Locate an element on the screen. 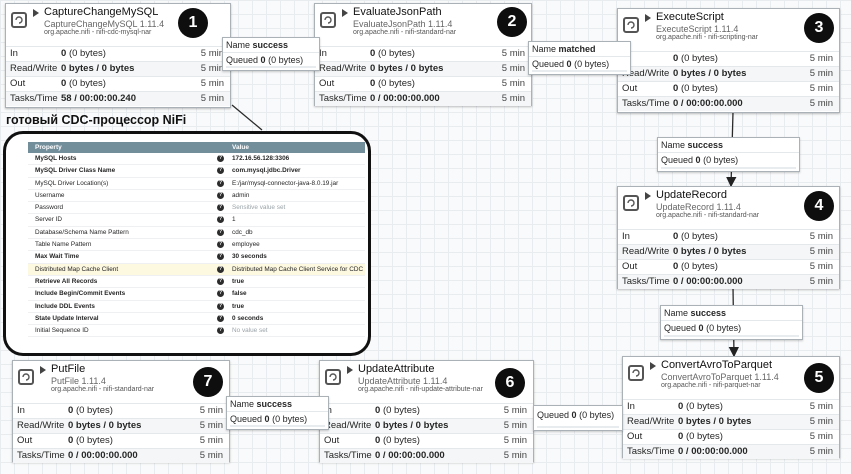 The image size is (851, 474). property-row: Include Begin/Commit Events? false is located at coordinates (196, 294).